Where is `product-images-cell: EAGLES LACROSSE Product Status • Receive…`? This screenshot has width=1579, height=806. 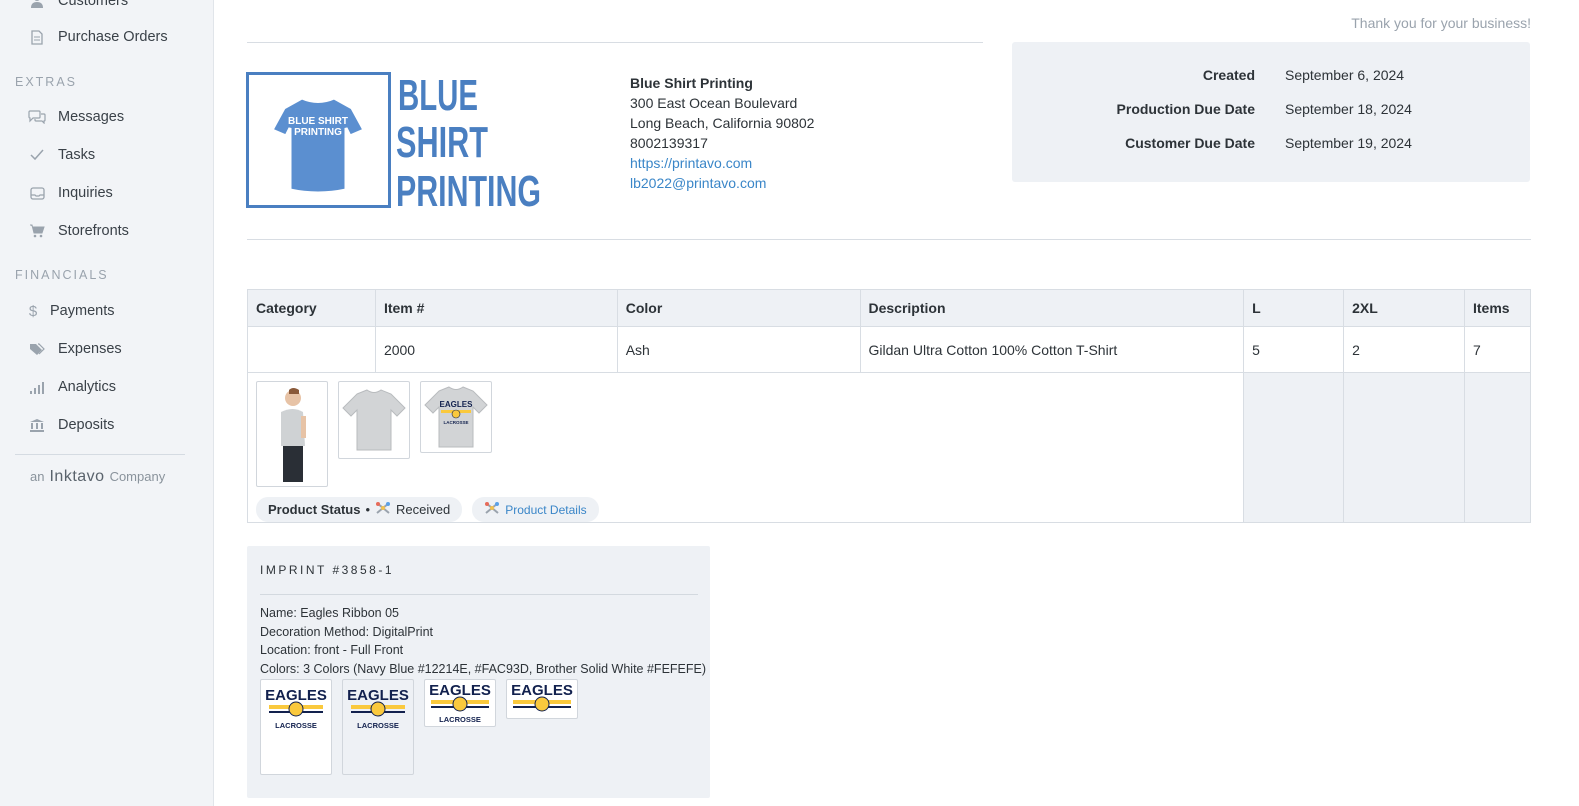
product-images-cell: EAGLES LACROSSE Product Status • Receive… is located at coordinates (745, 447).